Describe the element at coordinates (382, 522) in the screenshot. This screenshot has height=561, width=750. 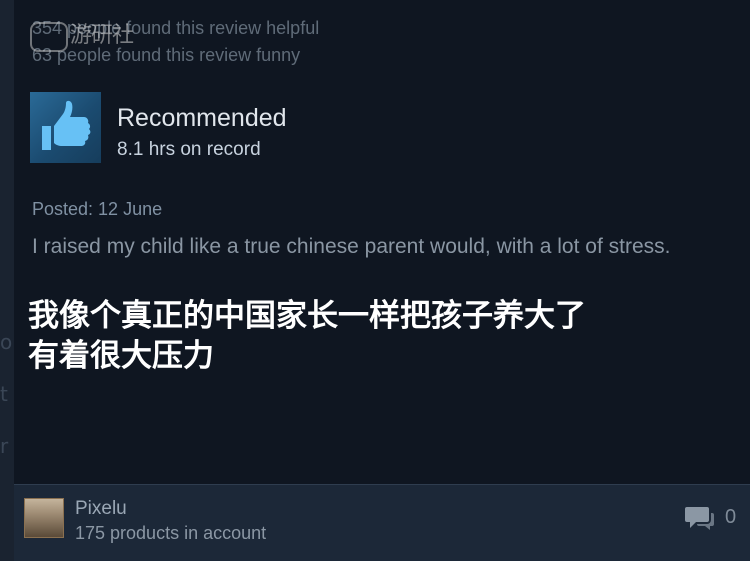
I see `review-footer: Pixelu 175 products in account 0` at that location.